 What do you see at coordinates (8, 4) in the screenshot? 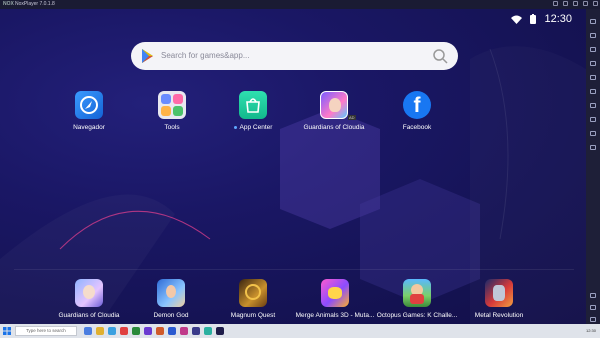
I see `nox-logo: NOX` at bounding box center [8, 4].